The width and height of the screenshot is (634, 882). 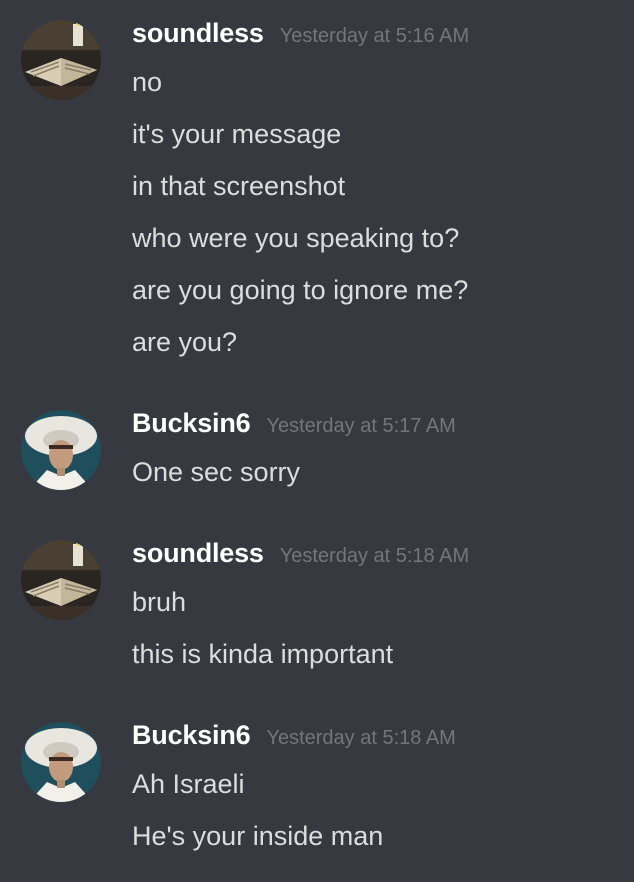 I want to click on timestamp: Yesterday at 5:17 AM, so click(x=361, y=426).